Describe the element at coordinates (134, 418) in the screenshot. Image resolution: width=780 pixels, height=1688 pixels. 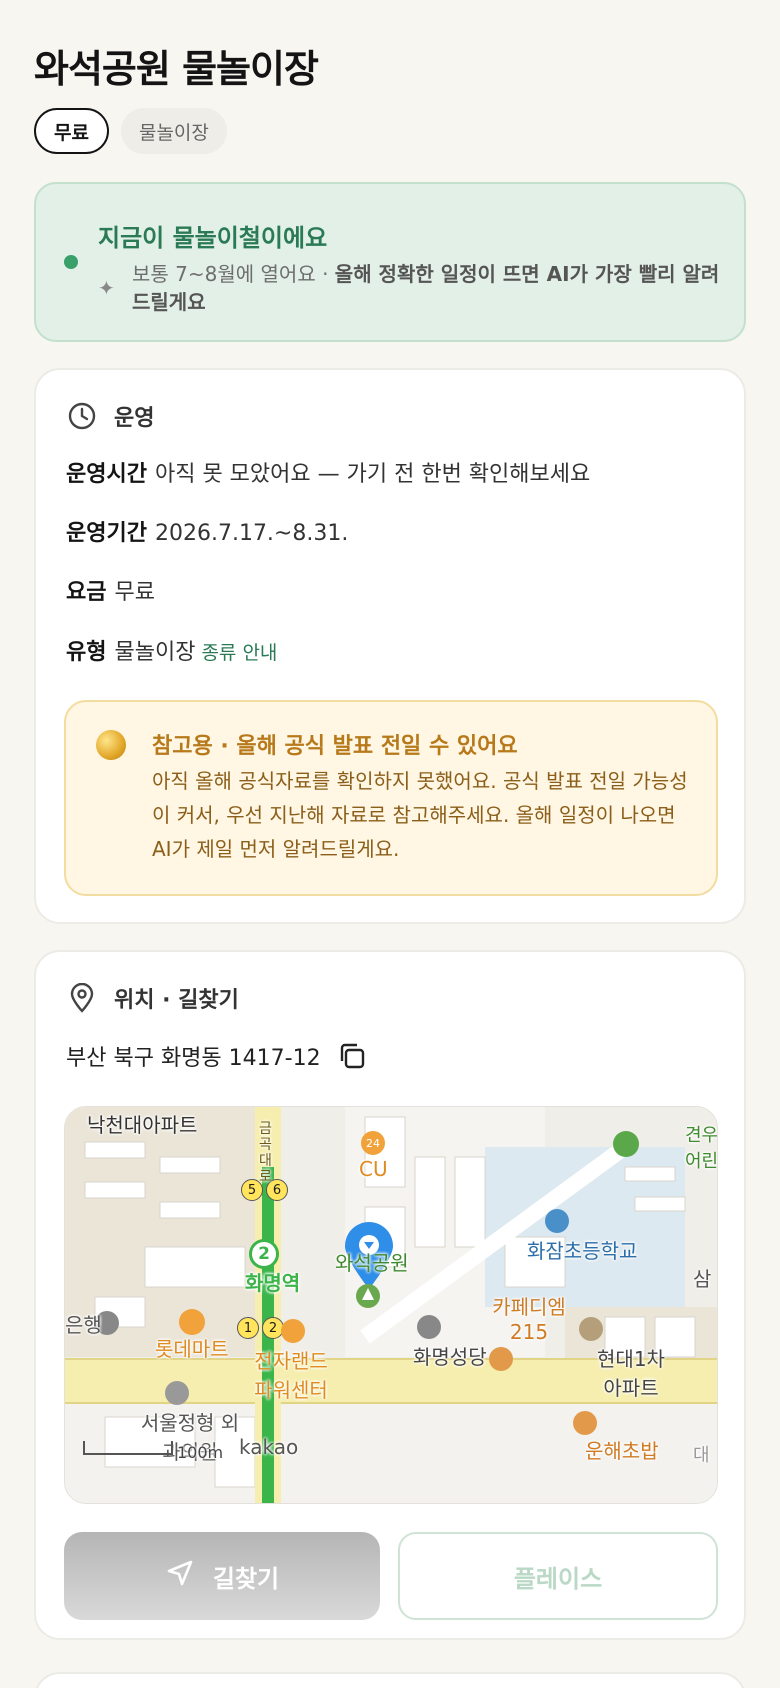
I see `operation-header-label: 운영` at that location.